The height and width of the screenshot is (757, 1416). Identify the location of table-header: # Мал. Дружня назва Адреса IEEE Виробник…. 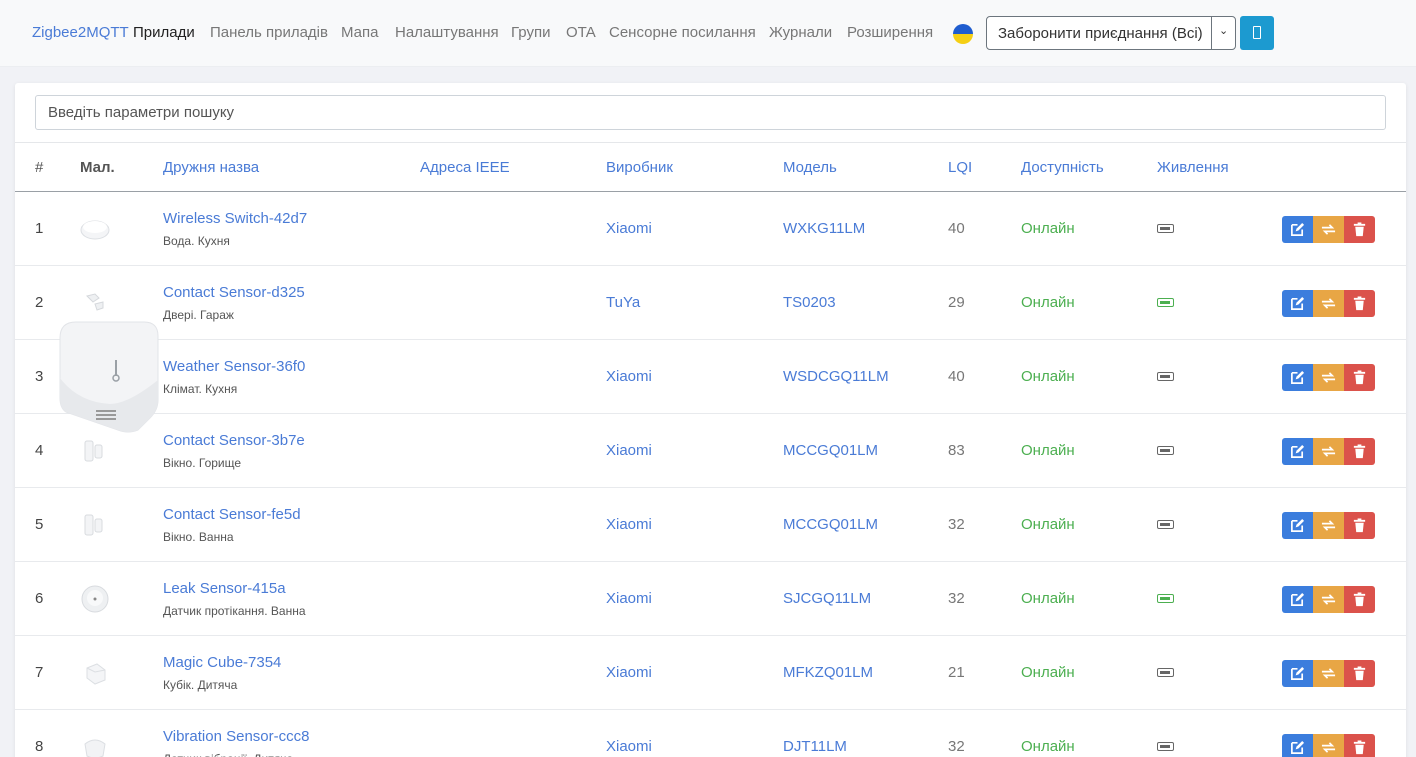
(710, 167).